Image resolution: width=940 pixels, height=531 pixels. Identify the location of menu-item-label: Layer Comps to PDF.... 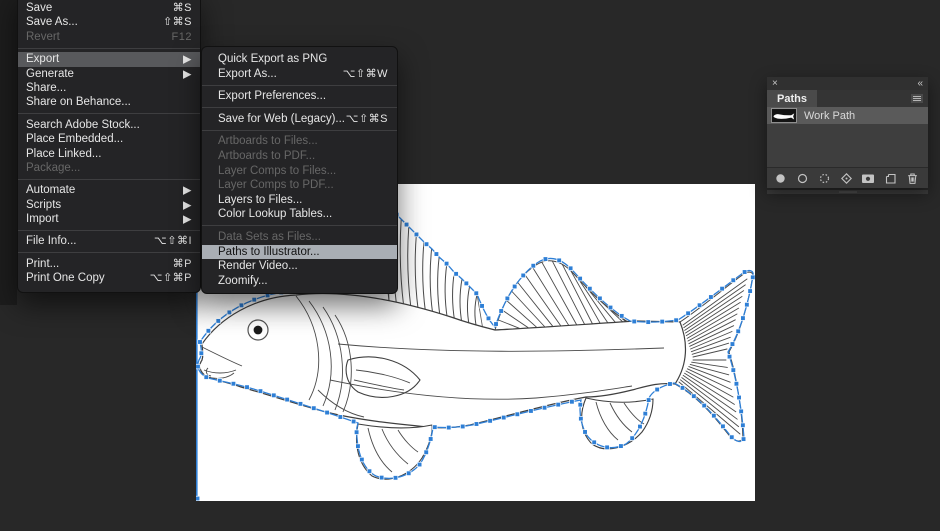
(276, 185).